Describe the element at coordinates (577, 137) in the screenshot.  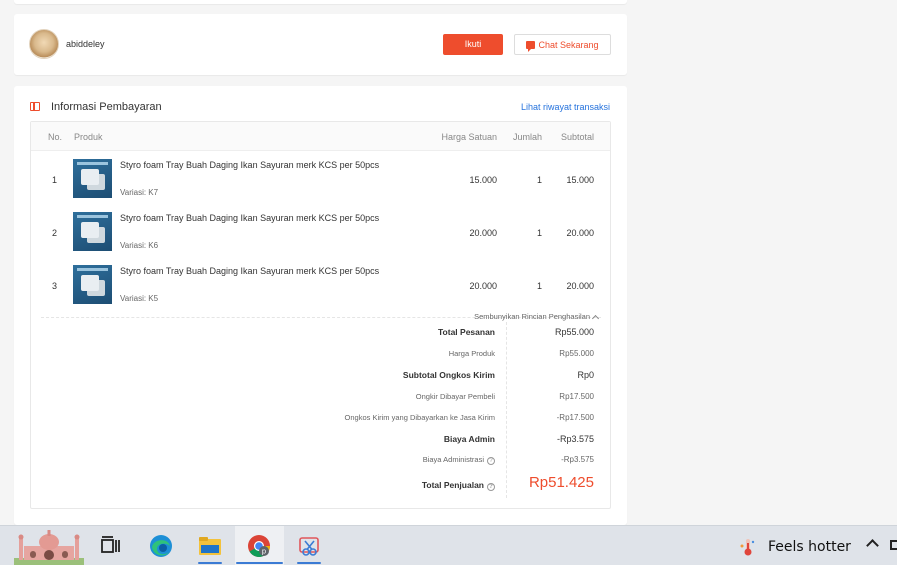
I see `column-subtotal: Subtotal` at that location.